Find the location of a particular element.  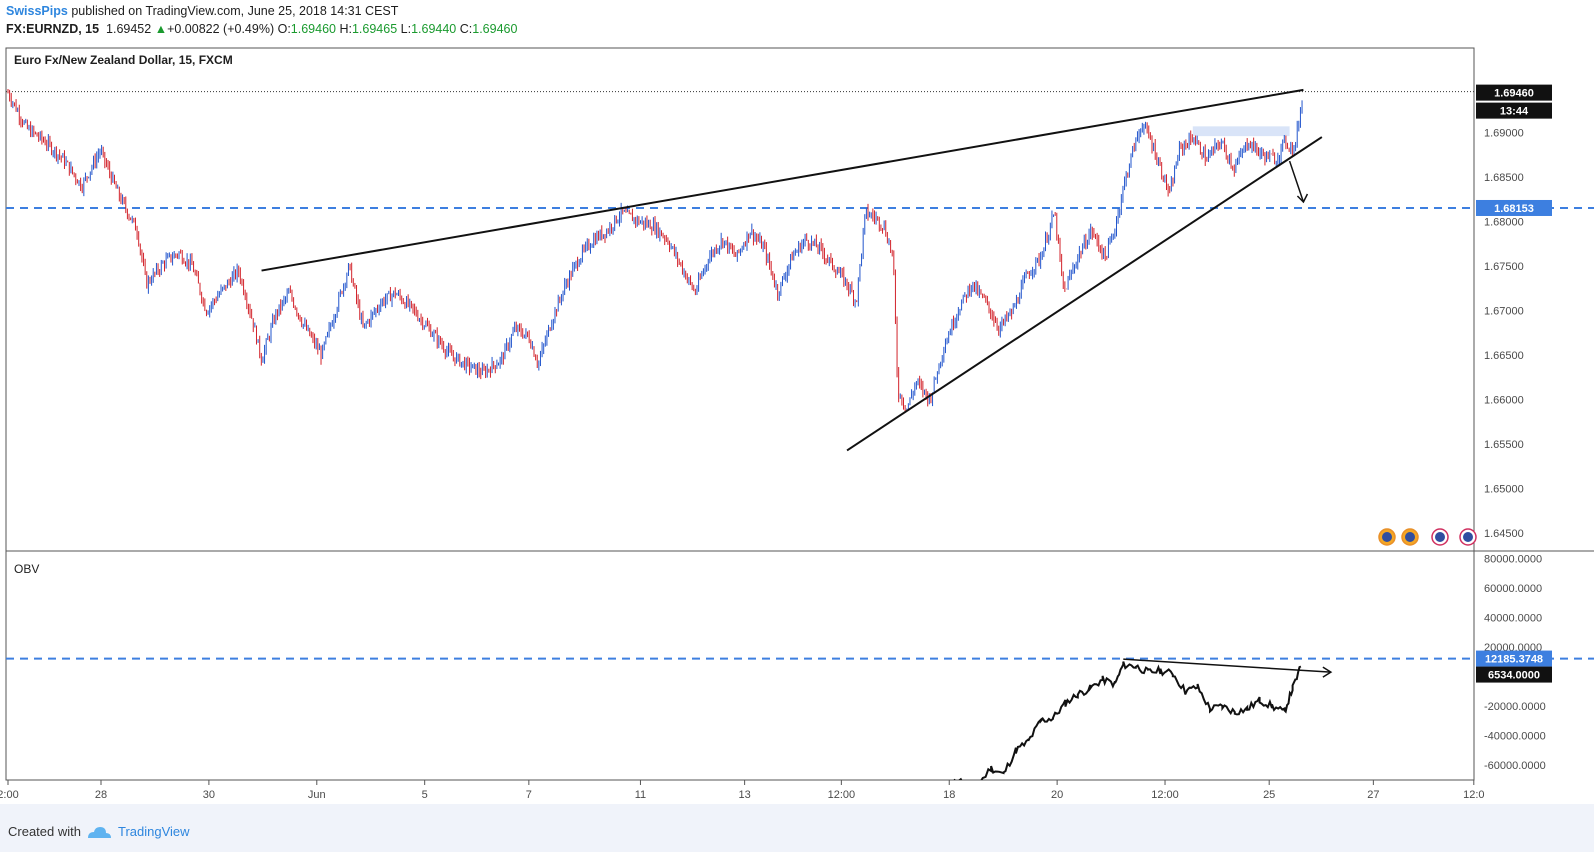

time-tick-label: 30 is located at coordinates (209, 795).